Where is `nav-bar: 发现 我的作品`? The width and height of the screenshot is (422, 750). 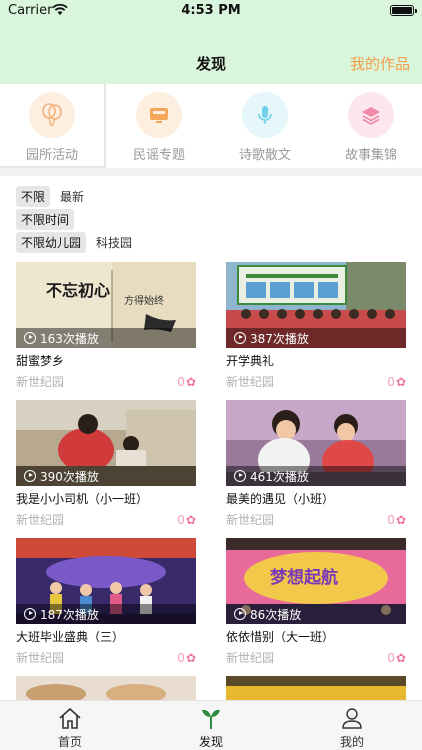
nav-bar: 发现 我的作品 is located at coordinates (211, 53).